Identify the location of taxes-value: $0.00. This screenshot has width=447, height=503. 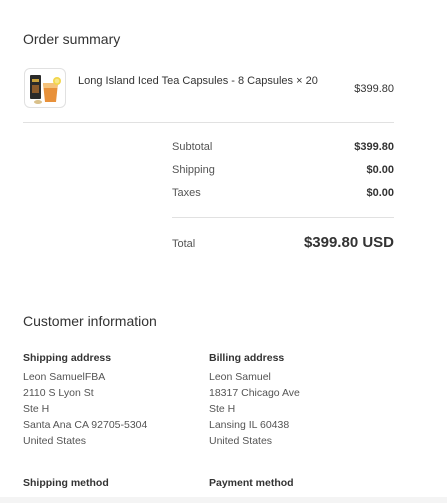
(380, 193).